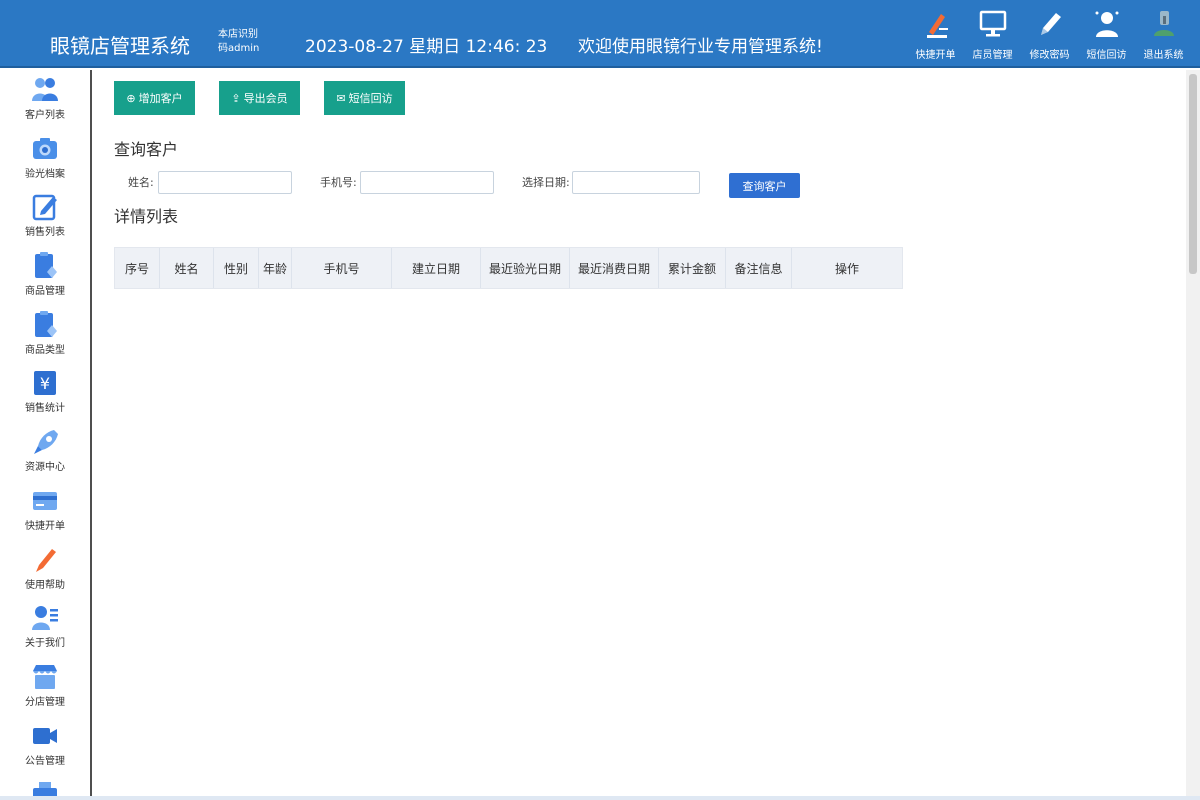 This screenshot has height=800, width=1200. I want to click on column-header-created-date: 建立日期, so click(436, 268).